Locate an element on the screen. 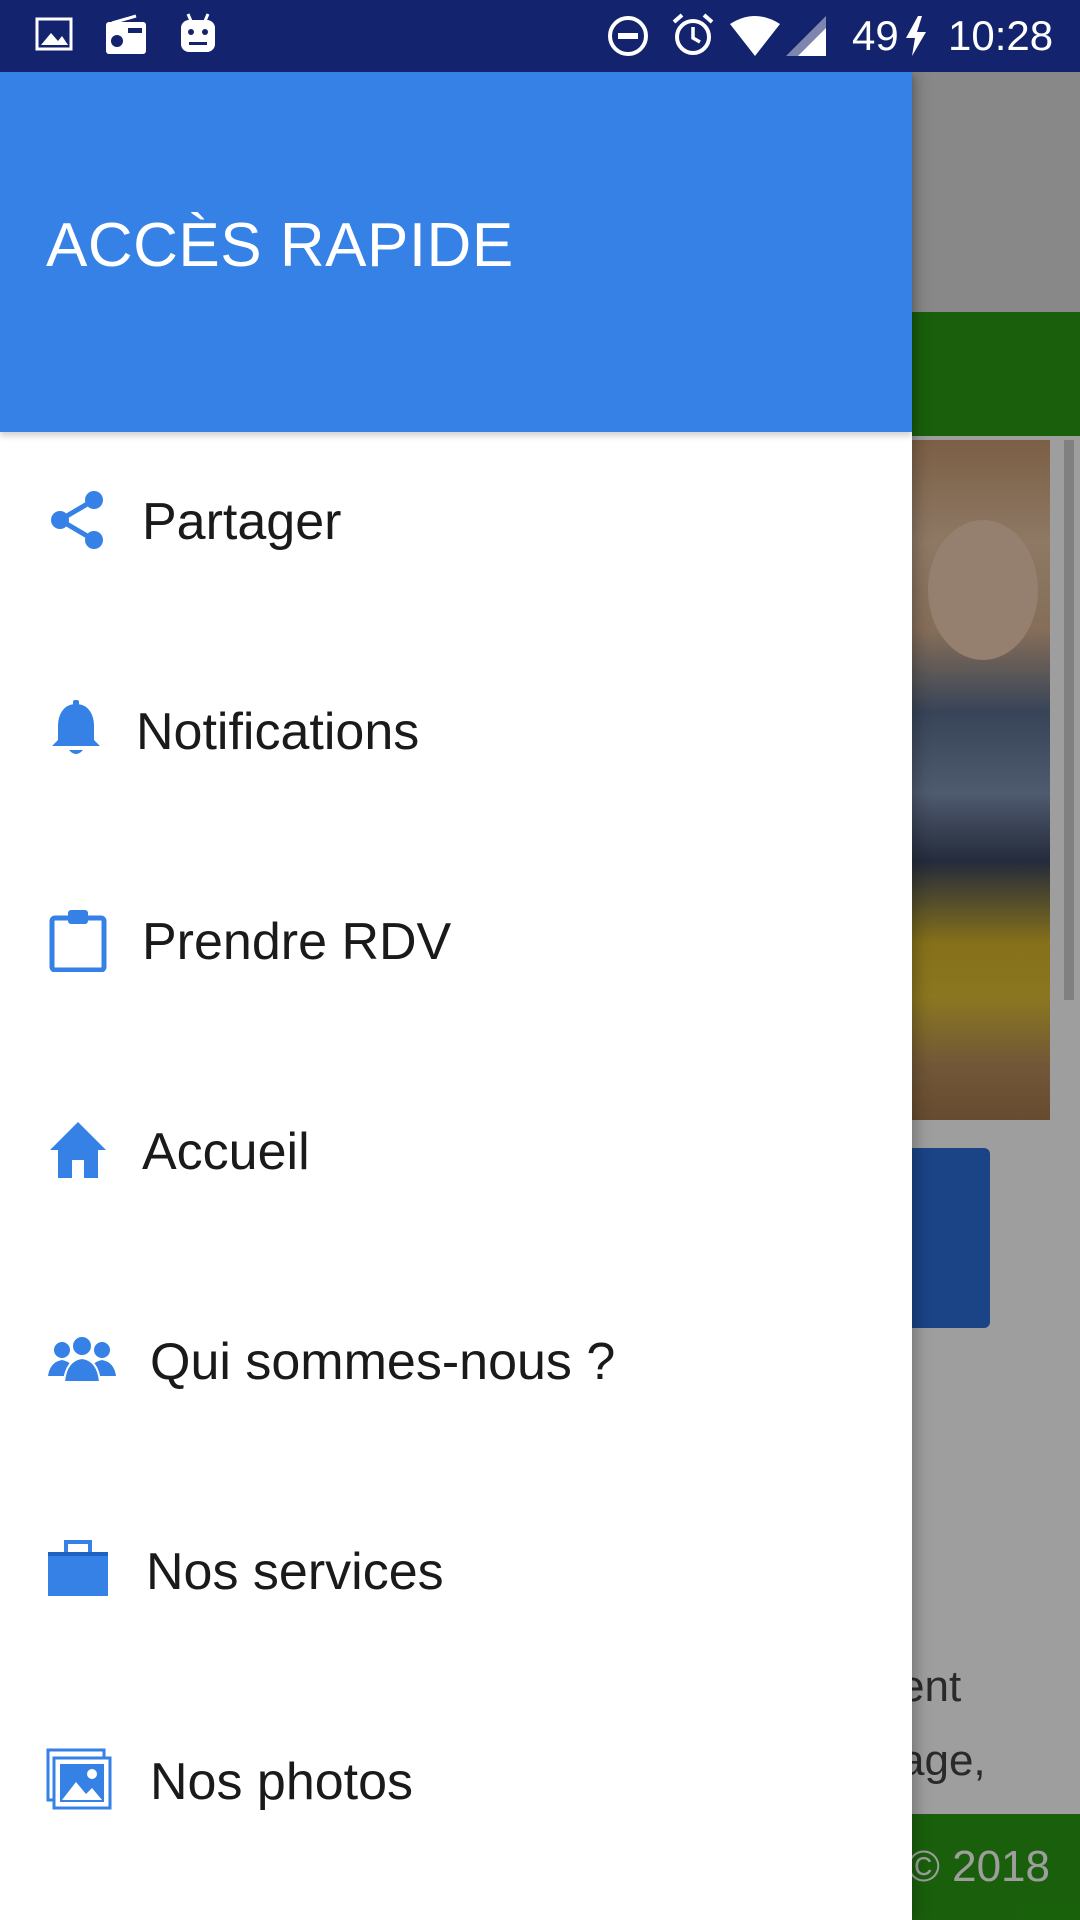 The width and height of the screenshot is (1080, 1920). menu-item-label: Qui sommes-nous ? is located at coordinates (383, 1362).